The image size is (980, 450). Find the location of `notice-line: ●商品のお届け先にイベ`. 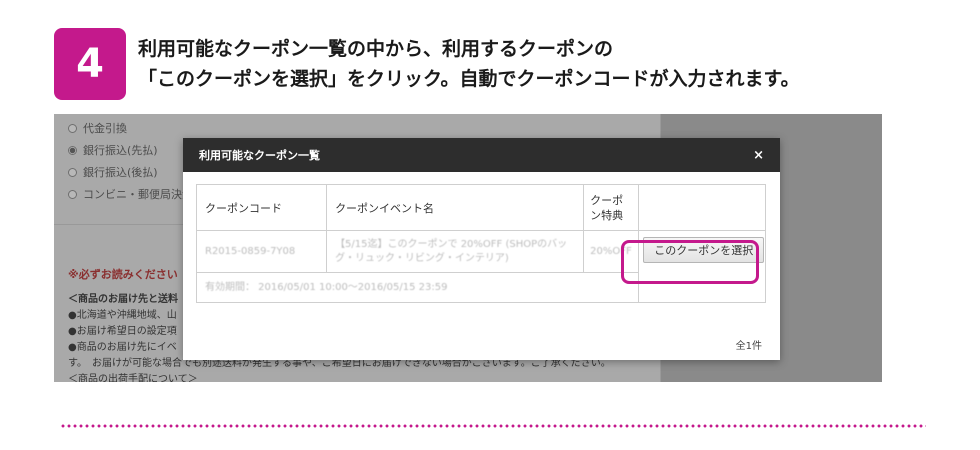

notice-line: ●商品のお届け先にイベ is located at coordinates (122, 347).